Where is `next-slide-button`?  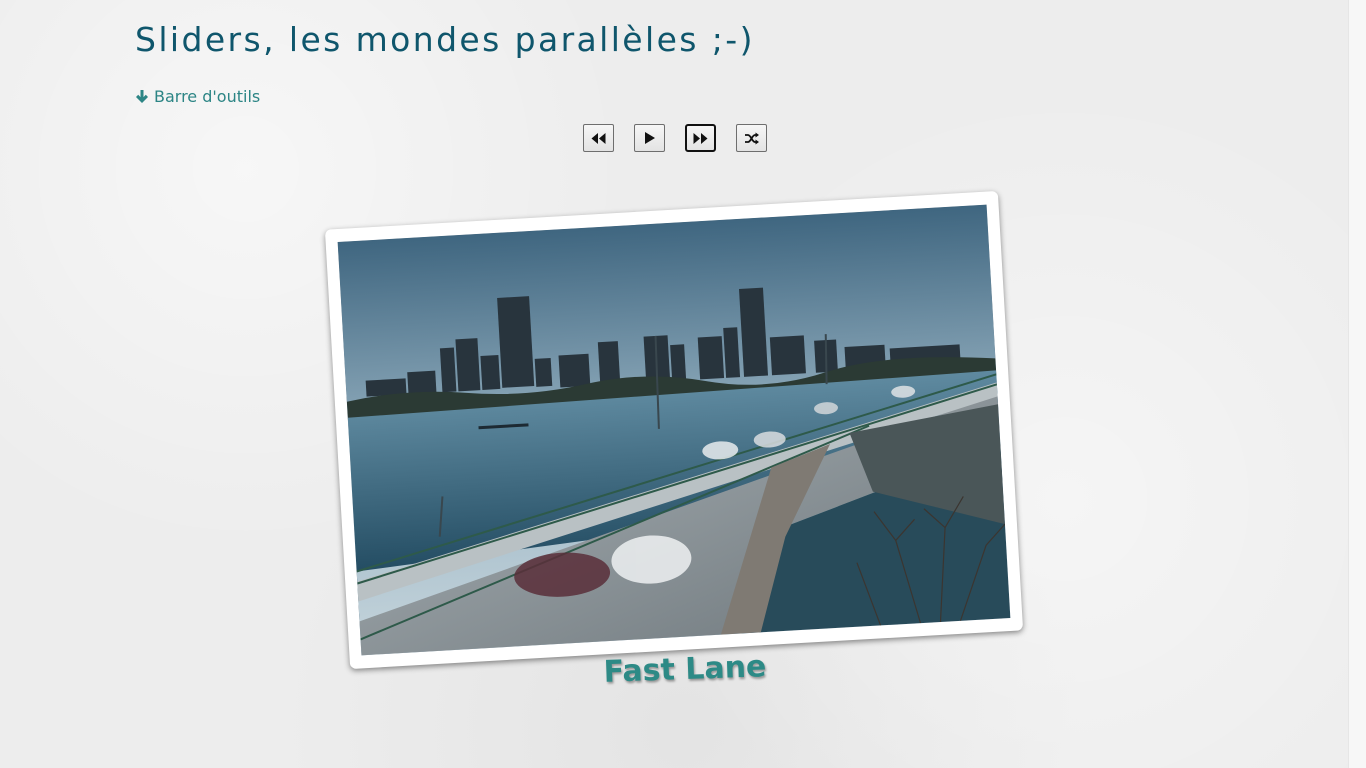
next-slide-button is located at coordinates (700, 138).